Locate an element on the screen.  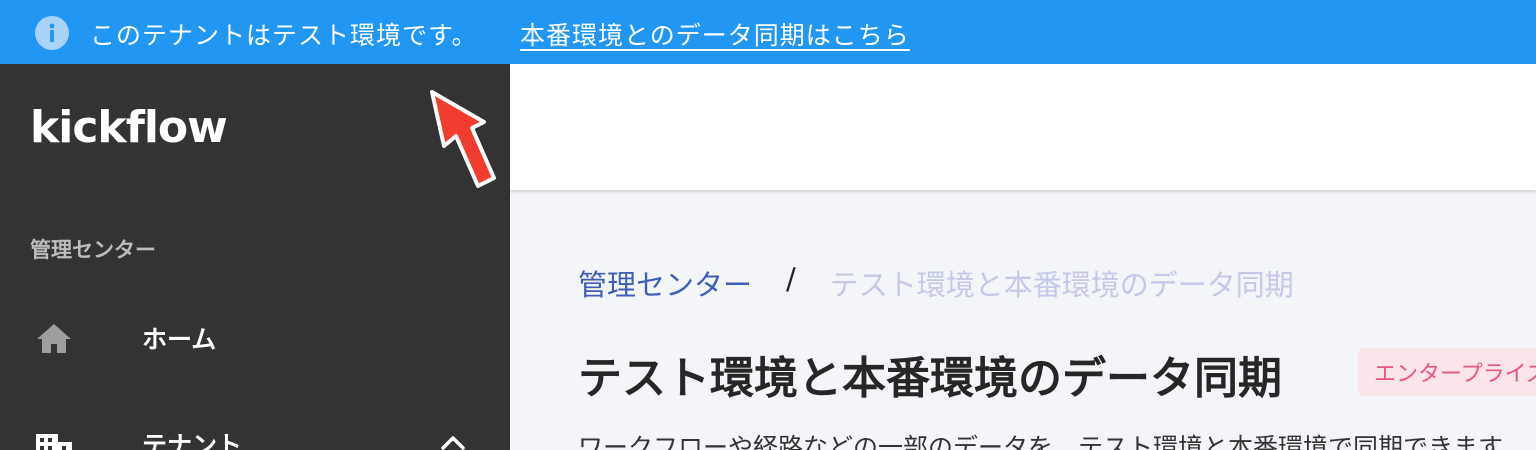
annotation-arrow-icon is located at coordinates (463, 139).